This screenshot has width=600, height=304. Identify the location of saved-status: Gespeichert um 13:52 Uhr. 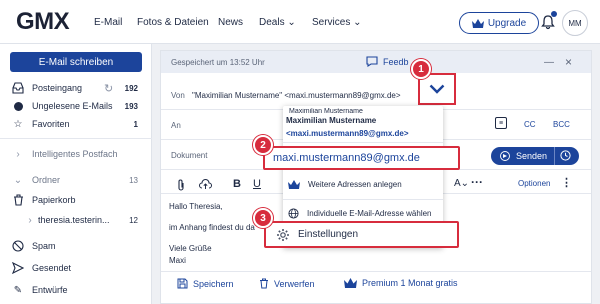
(218, 62).